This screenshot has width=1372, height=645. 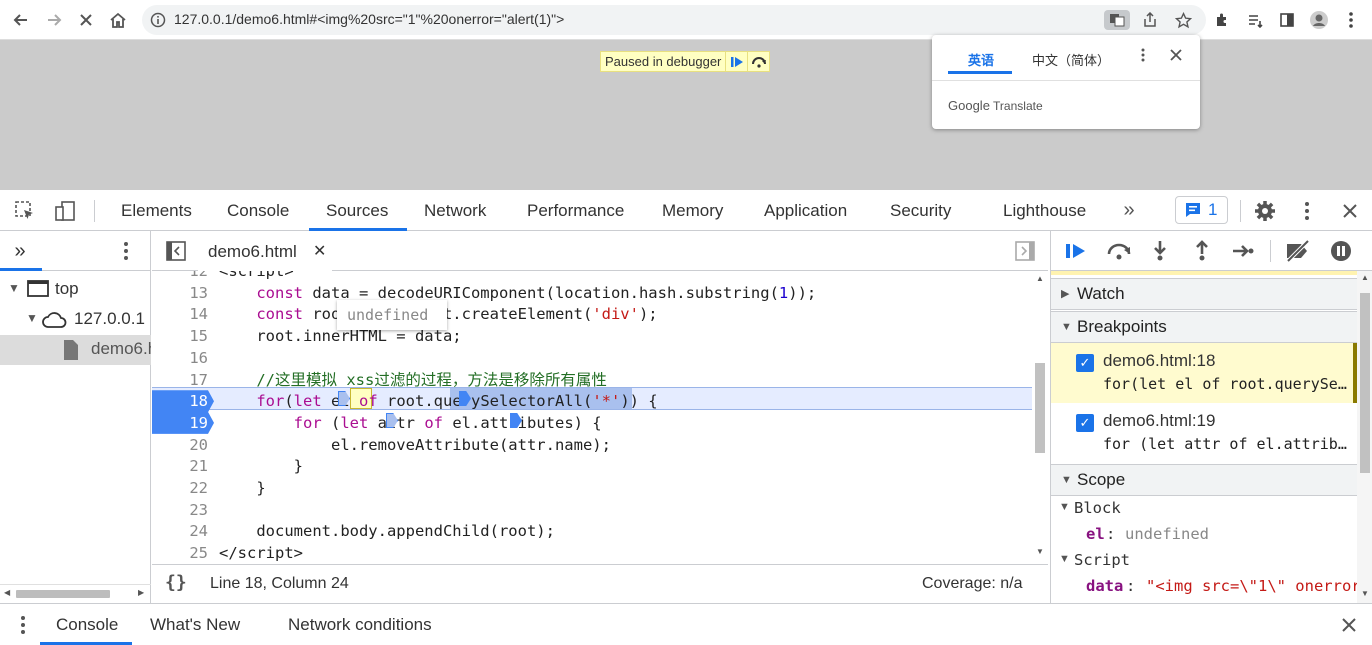 I want to click on step-over-icon, so click(x=1119, y=251).